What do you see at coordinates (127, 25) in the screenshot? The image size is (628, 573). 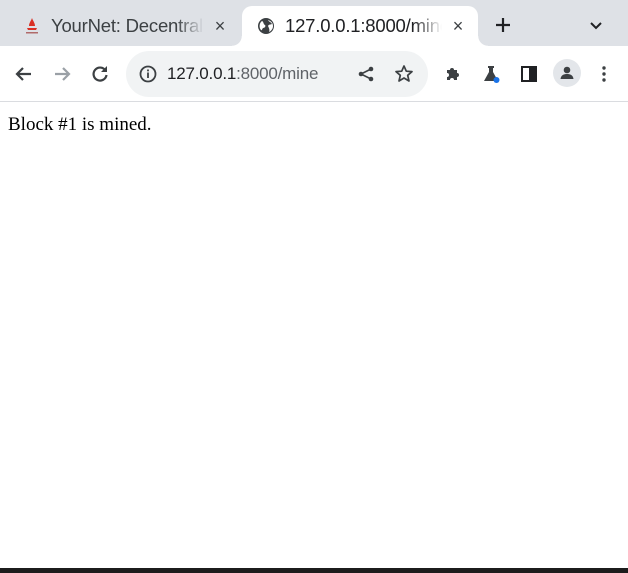 I see `tab-title: YourNet: Decentralized` at bounding box center [127, 25].